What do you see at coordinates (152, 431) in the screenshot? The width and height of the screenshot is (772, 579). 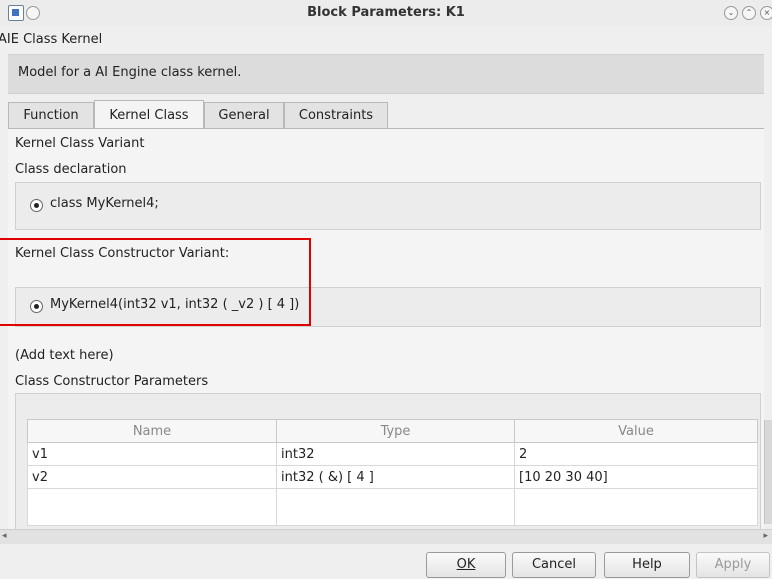 I see `column-header-name: Name` at bounding box center [152, 431].